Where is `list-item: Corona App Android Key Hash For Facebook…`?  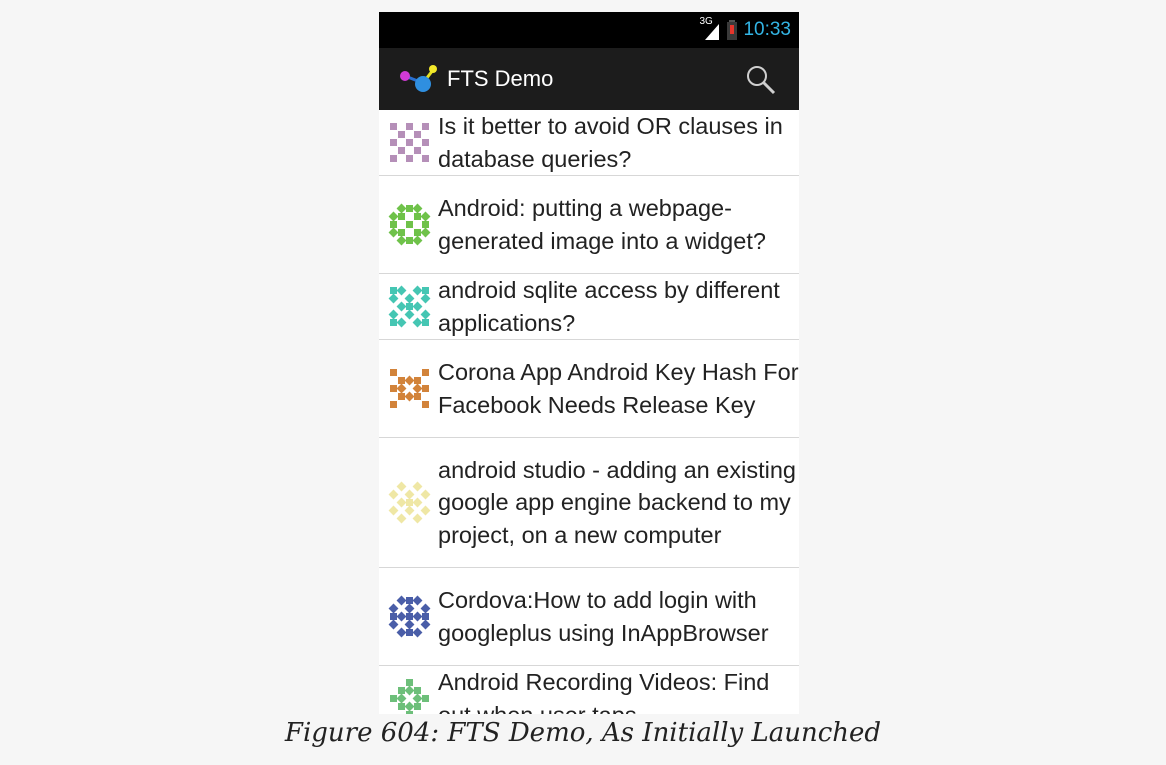 list-item: Corona App Android Key Hash For Facebook… is located at coordinates (589, 389).